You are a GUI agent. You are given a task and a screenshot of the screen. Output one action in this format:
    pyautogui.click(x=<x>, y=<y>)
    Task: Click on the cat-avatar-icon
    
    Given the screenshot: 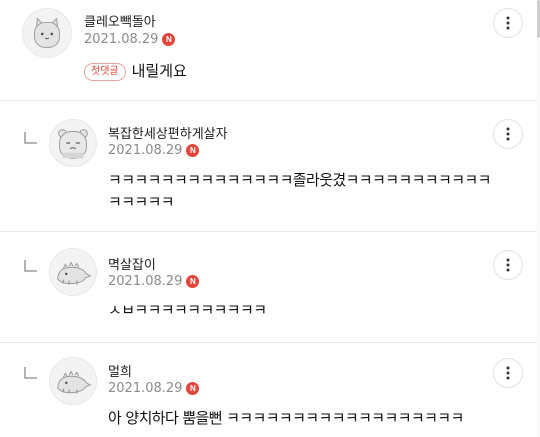 What is the action you would take?
    pyautogui.click(x=47, y=33)
    